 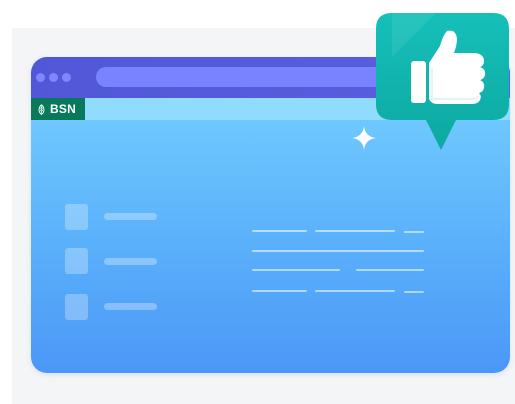 I want to click on brand-logo-text: BSN, so click(x=63, y=109).